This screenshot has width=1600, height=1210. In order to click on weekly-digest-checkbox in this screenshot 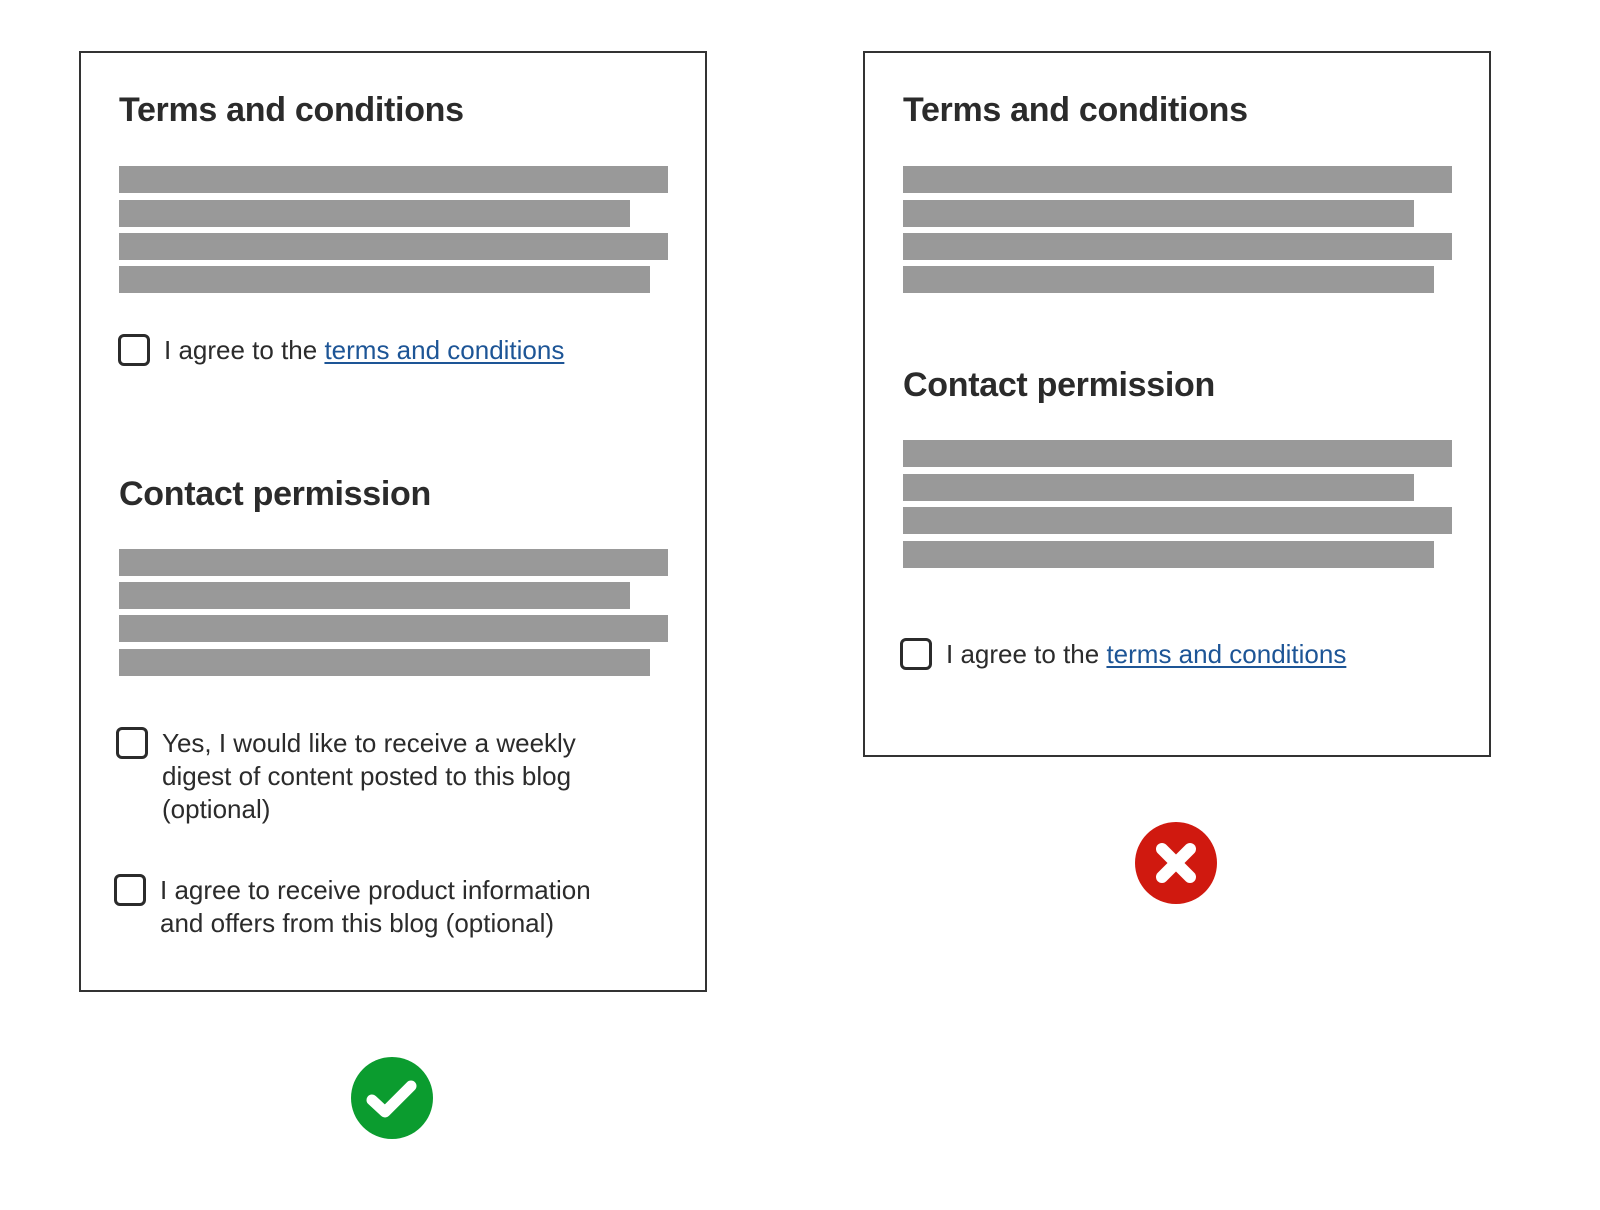, I will do `click(132, 743)`.